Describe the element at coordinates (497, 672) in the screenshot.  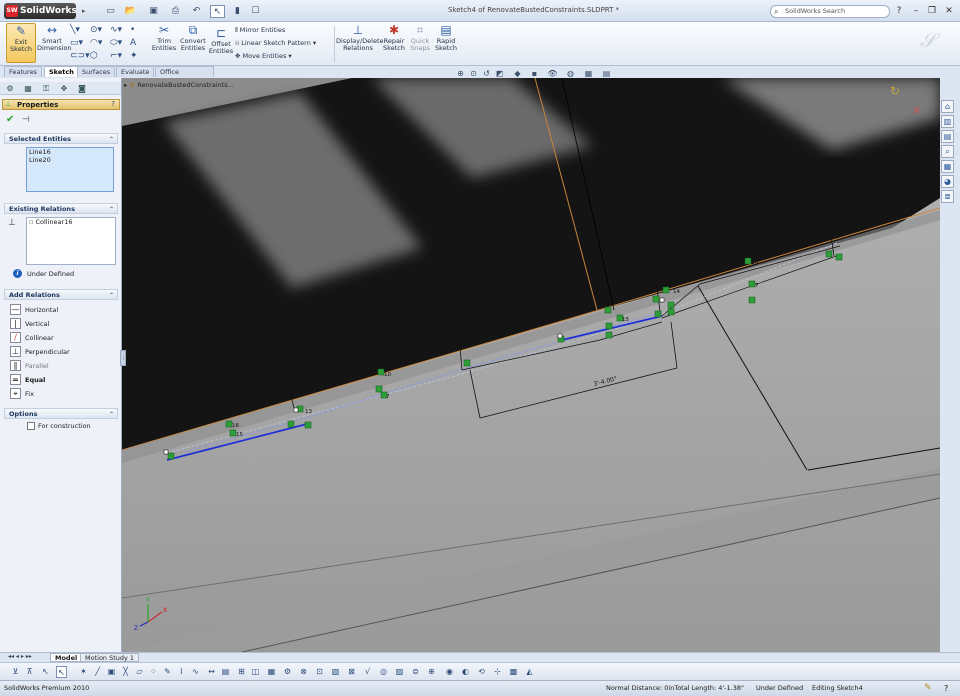
I see `filter-midpoints-icon: ⊹` at that location.